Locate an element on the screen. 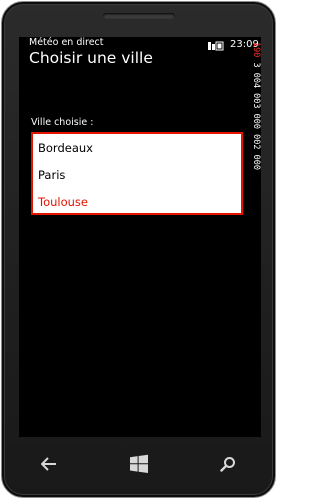  frame-rate-values: 3 004 003 000 002 000 is located at coordinates (256, 113).